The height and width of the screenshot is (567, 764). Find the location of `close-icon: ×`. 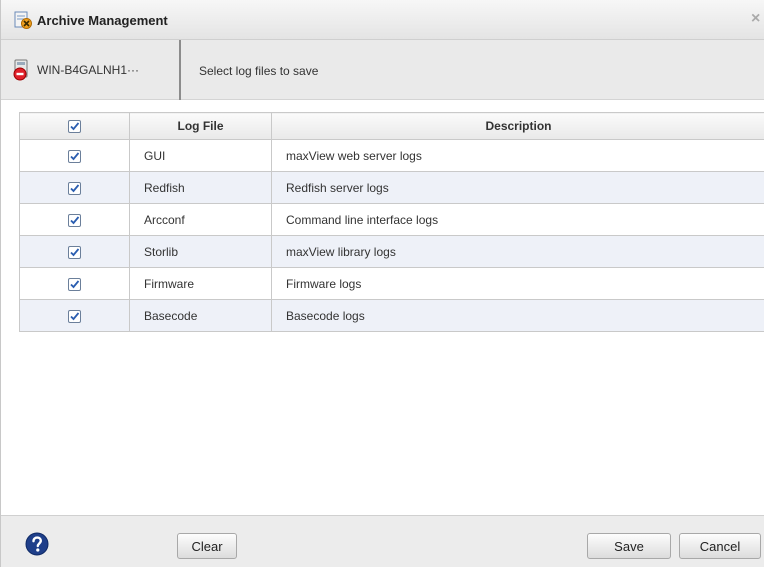

close-icon: × is located at coordinates (757, 19).